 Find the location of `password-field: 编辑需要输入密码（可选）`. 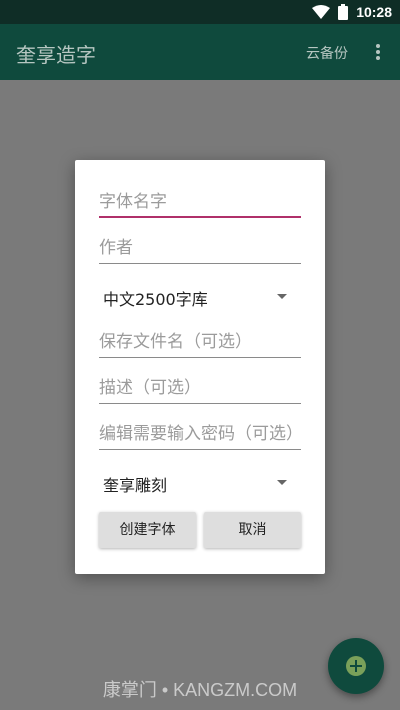

password-field: 编辑需要输入密码（可选） is located at coordinates (201, 434).